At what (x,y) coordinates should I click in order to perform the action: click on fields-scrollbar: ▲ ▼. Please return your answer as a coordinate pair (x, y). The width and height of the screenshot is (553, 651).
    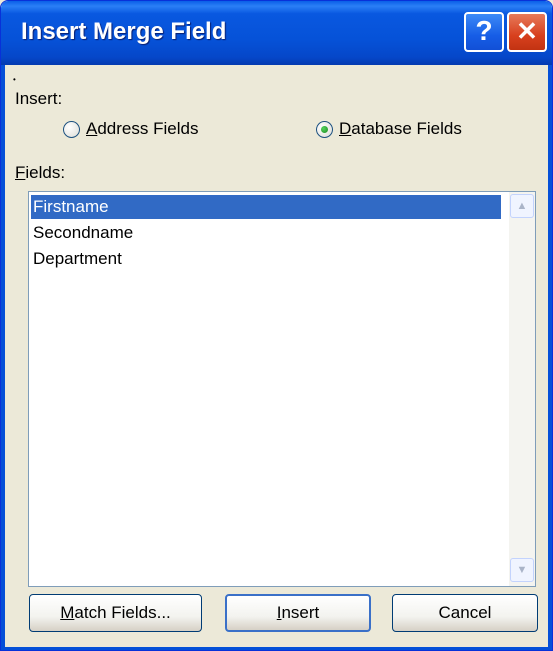
    Looking at the image, I should click on (522, 389).